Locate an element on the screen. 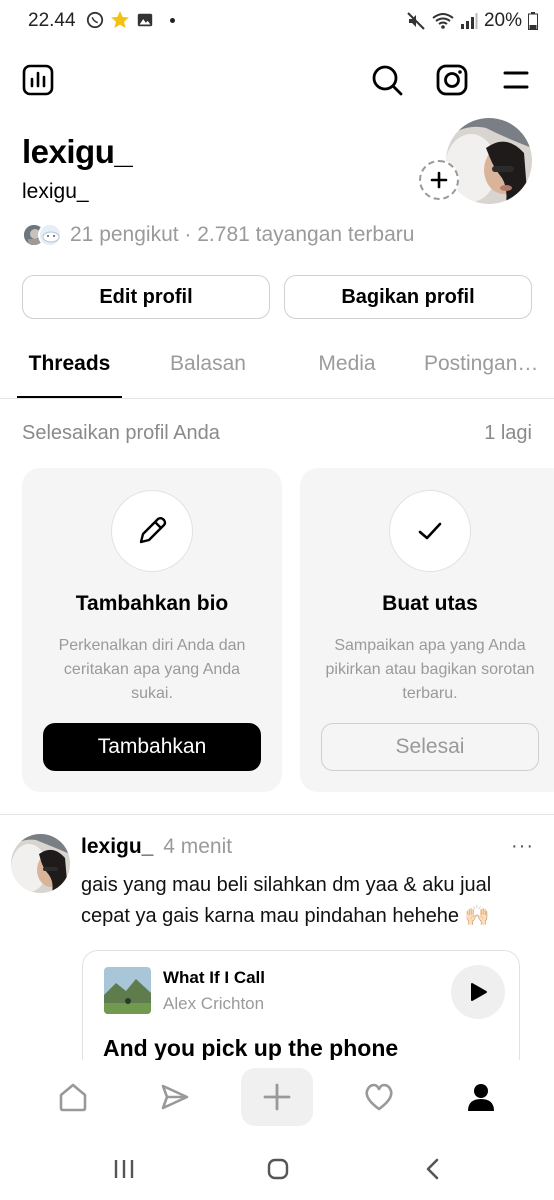 The image size is (554, 1200). image-icon is located at coordinates (145, 20).